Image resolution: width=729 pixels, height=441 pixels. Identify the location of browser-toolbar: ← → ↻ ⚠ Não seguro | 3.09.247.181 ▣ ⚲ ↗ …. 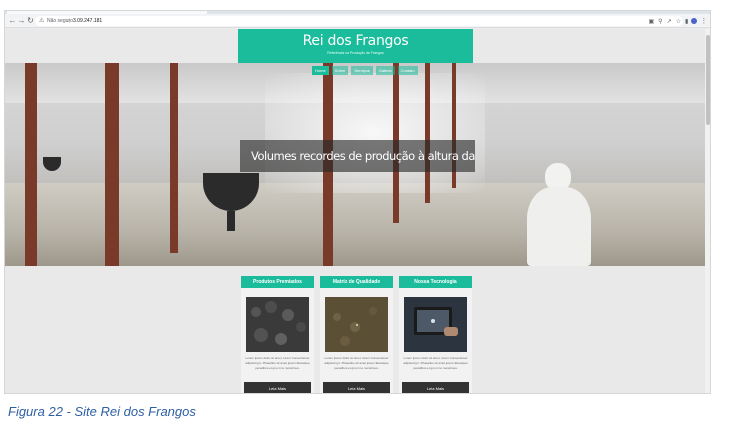
(357, 21).